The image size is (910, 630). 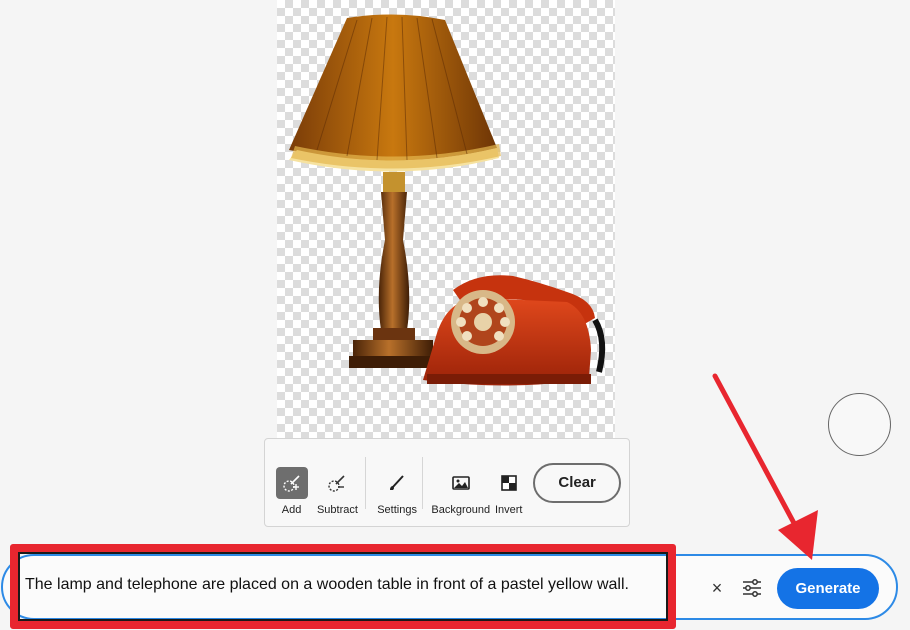 I want to click on tool-background: Background, so click(x=460, y=483).